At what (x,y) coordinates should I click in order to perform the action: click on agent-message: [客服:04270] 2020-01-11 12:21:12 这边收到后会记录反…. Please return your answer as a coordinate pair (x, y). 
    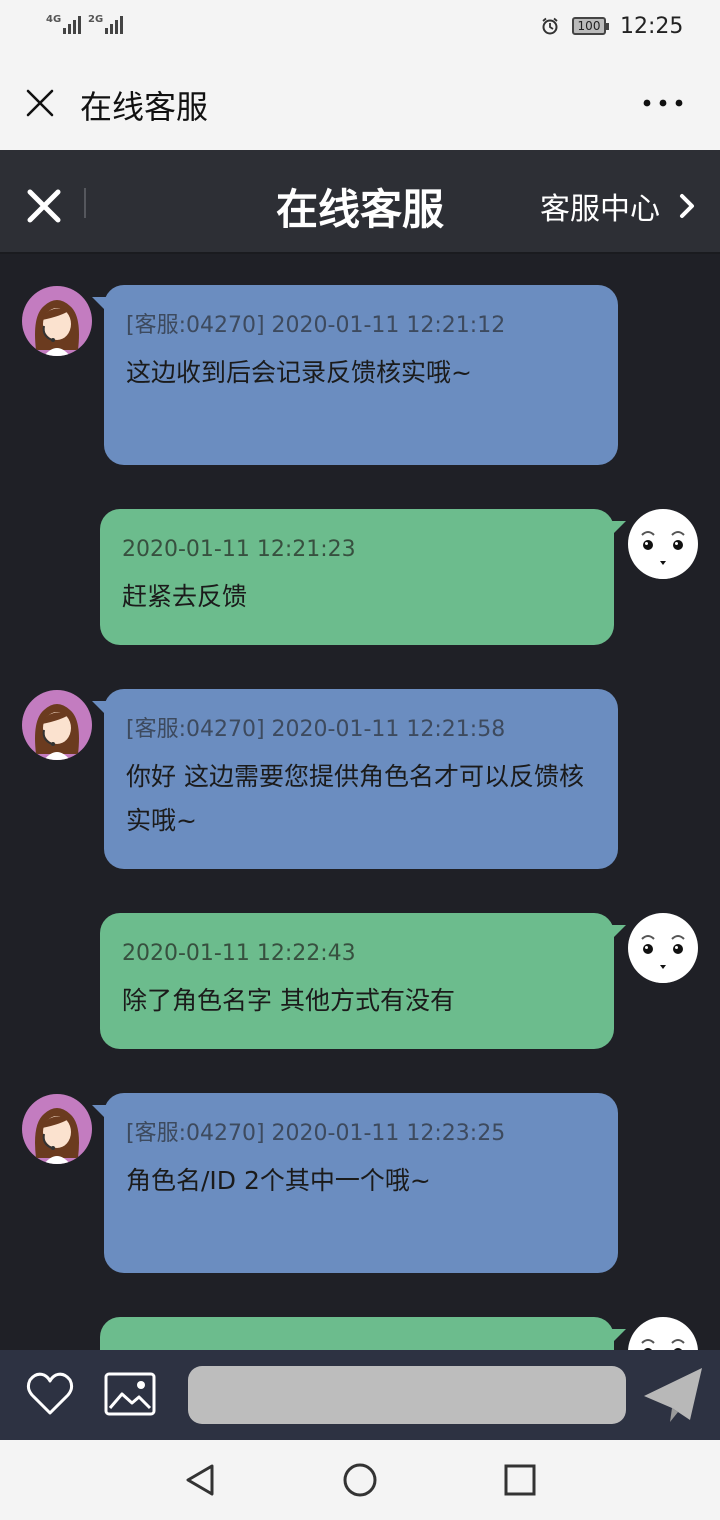
    Looking at the image, I should click on (355, 375).